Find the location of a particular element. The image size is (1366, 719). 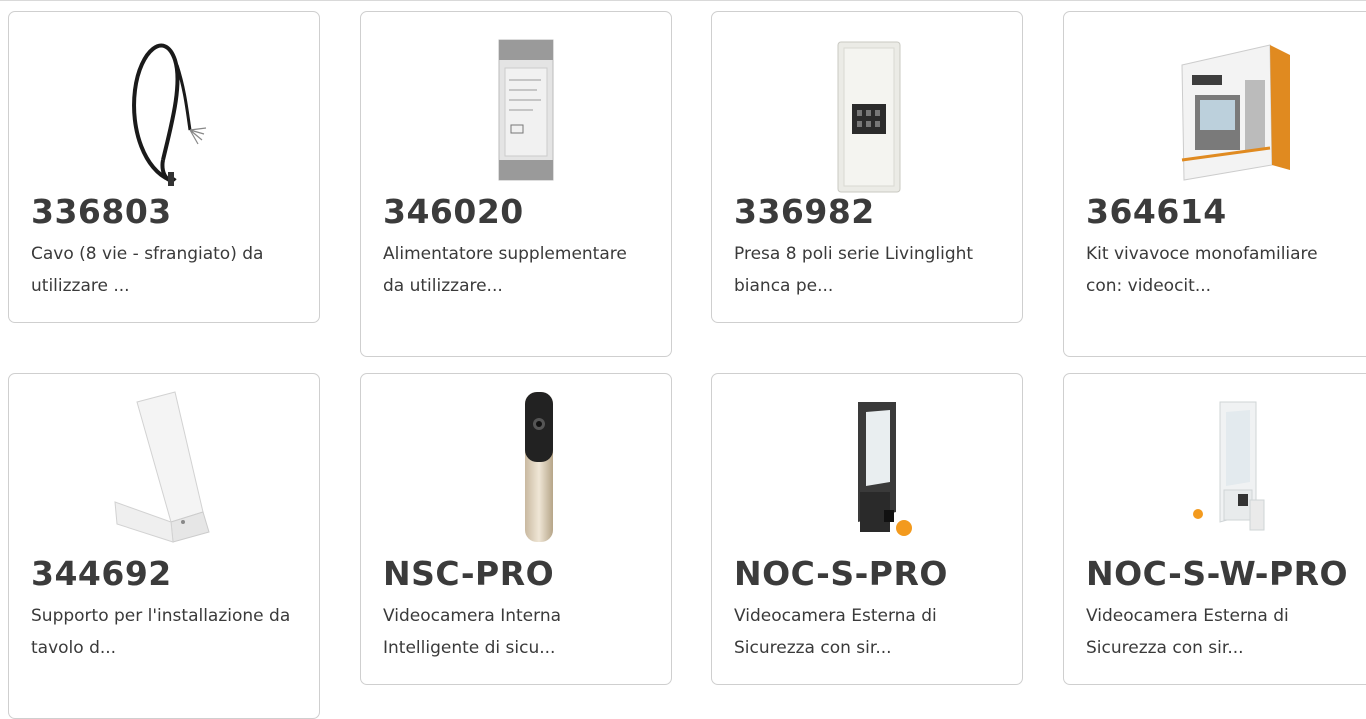

cable-image is located at coordinates (164, 107).